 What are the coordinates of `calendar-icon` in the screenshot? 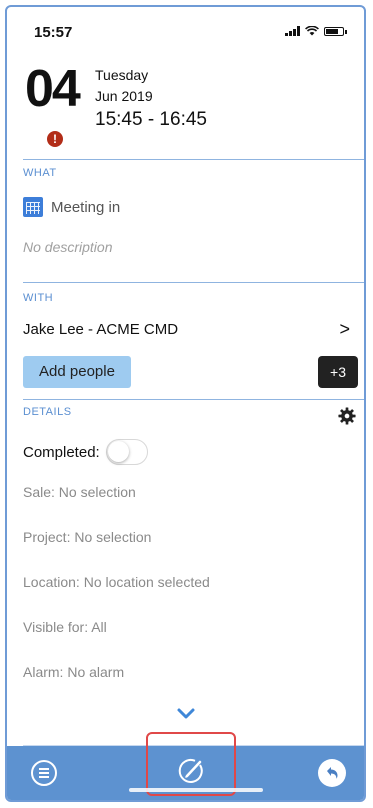 It's located at (33, 207).